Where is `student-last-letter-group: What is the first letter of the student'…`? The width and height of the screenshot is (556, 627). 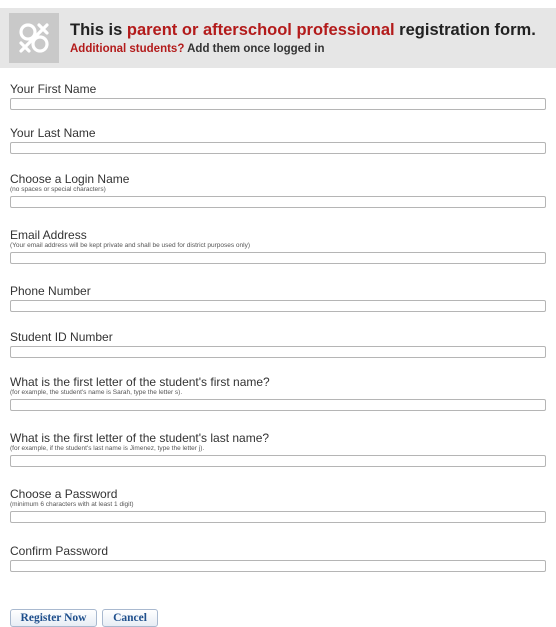
student-last-letter-group: What is the first letter of the student'… is located at coordinates (278, 449).